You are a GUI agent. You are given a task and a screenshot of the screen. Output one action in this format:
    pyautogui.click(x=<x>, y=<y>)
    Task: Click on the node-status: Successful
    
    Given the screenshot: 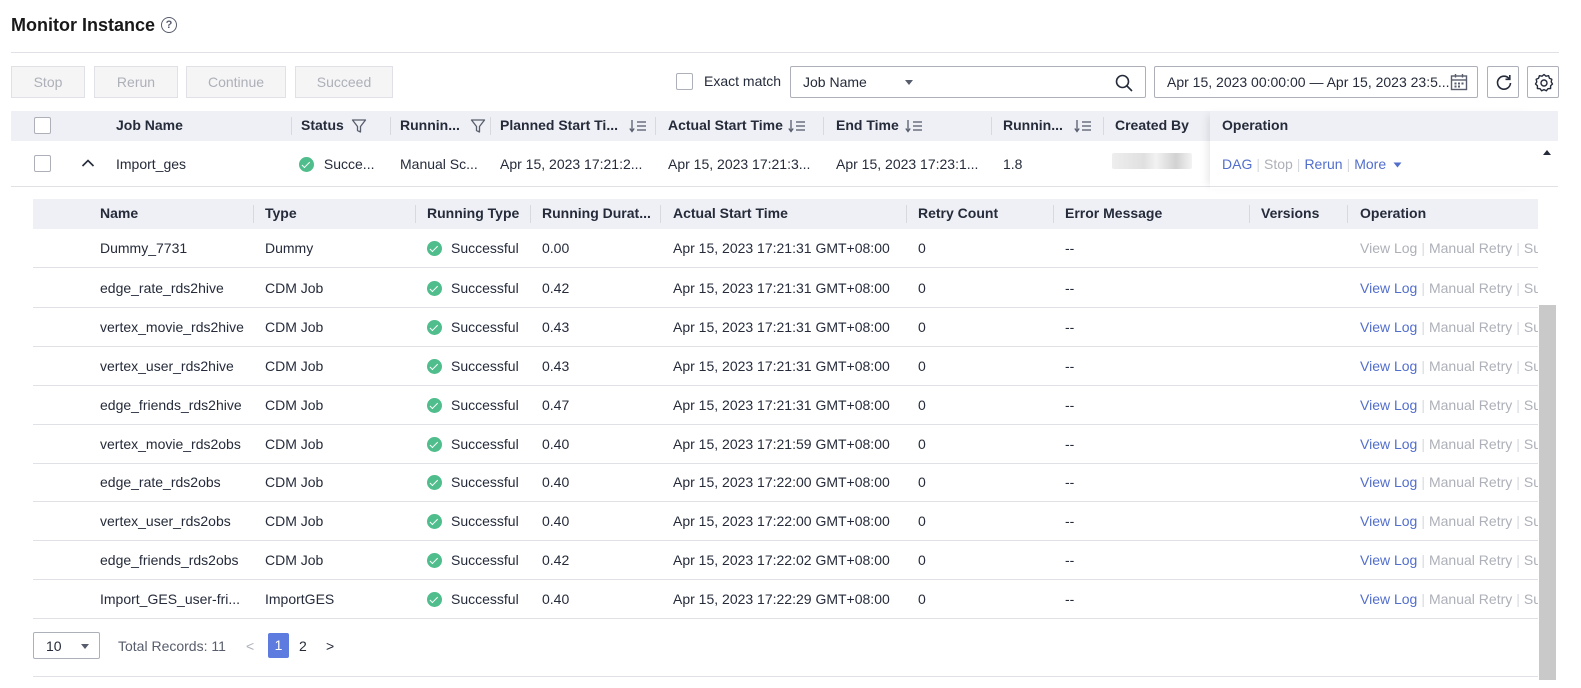 What is the action you would take?
    pyautogui.click(x=473, y=599)
    